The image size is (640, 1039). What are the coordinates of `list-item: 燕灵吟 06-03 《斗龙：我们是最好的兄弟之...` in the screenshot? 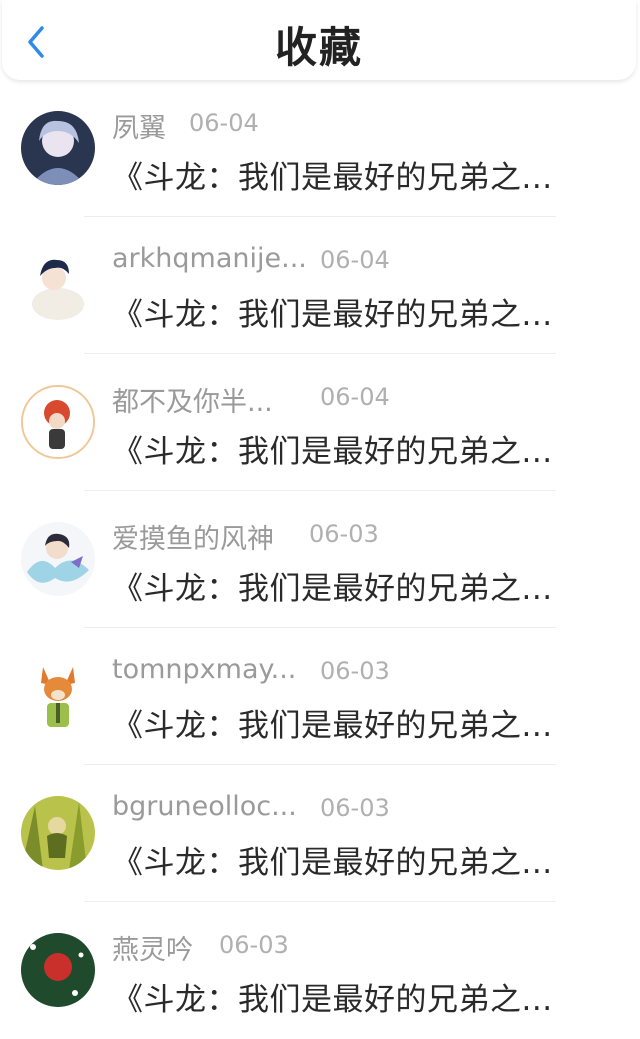 It's located at (320, 970).